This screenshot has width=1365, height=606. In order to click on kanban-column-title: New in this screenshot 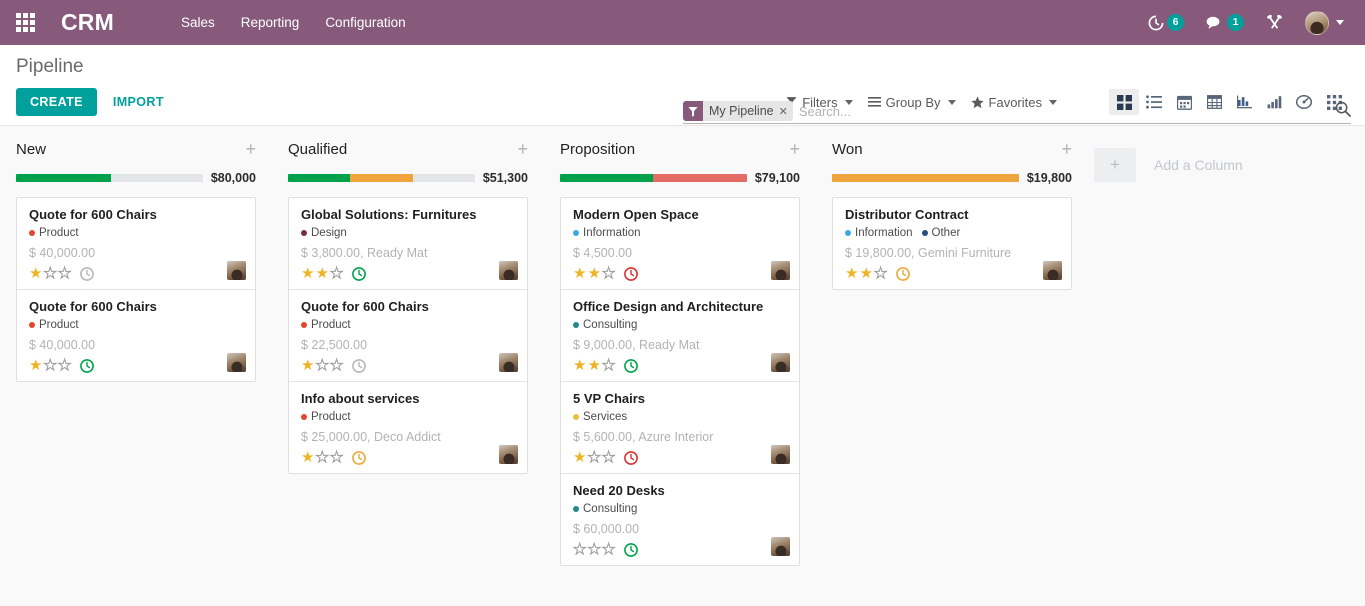, I will do `click(31, 149)`.